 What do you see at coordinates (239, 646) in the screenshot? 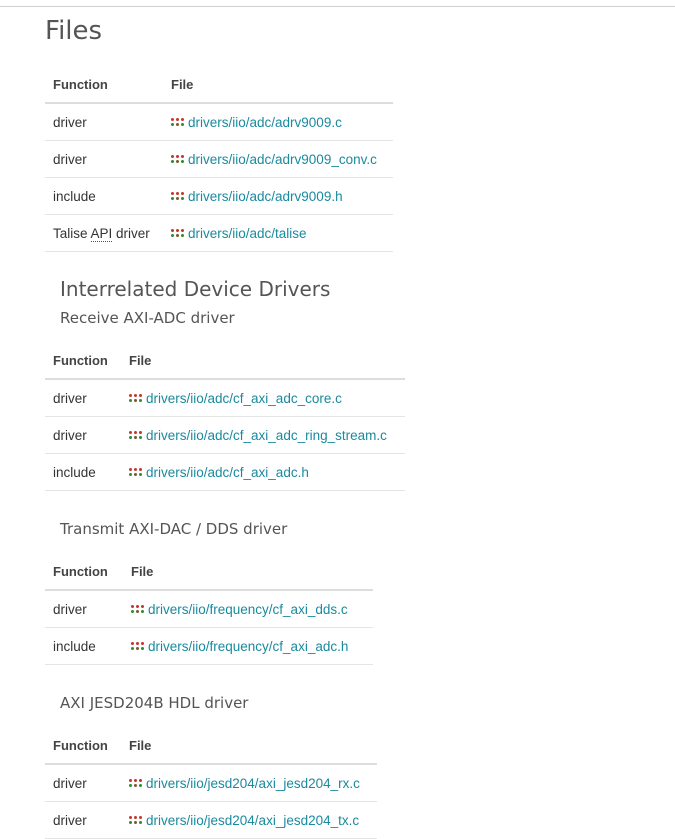
I see `file-link: drivers/iio/frequency/cf_axi_adc.h` at bounding box center [239, 646].